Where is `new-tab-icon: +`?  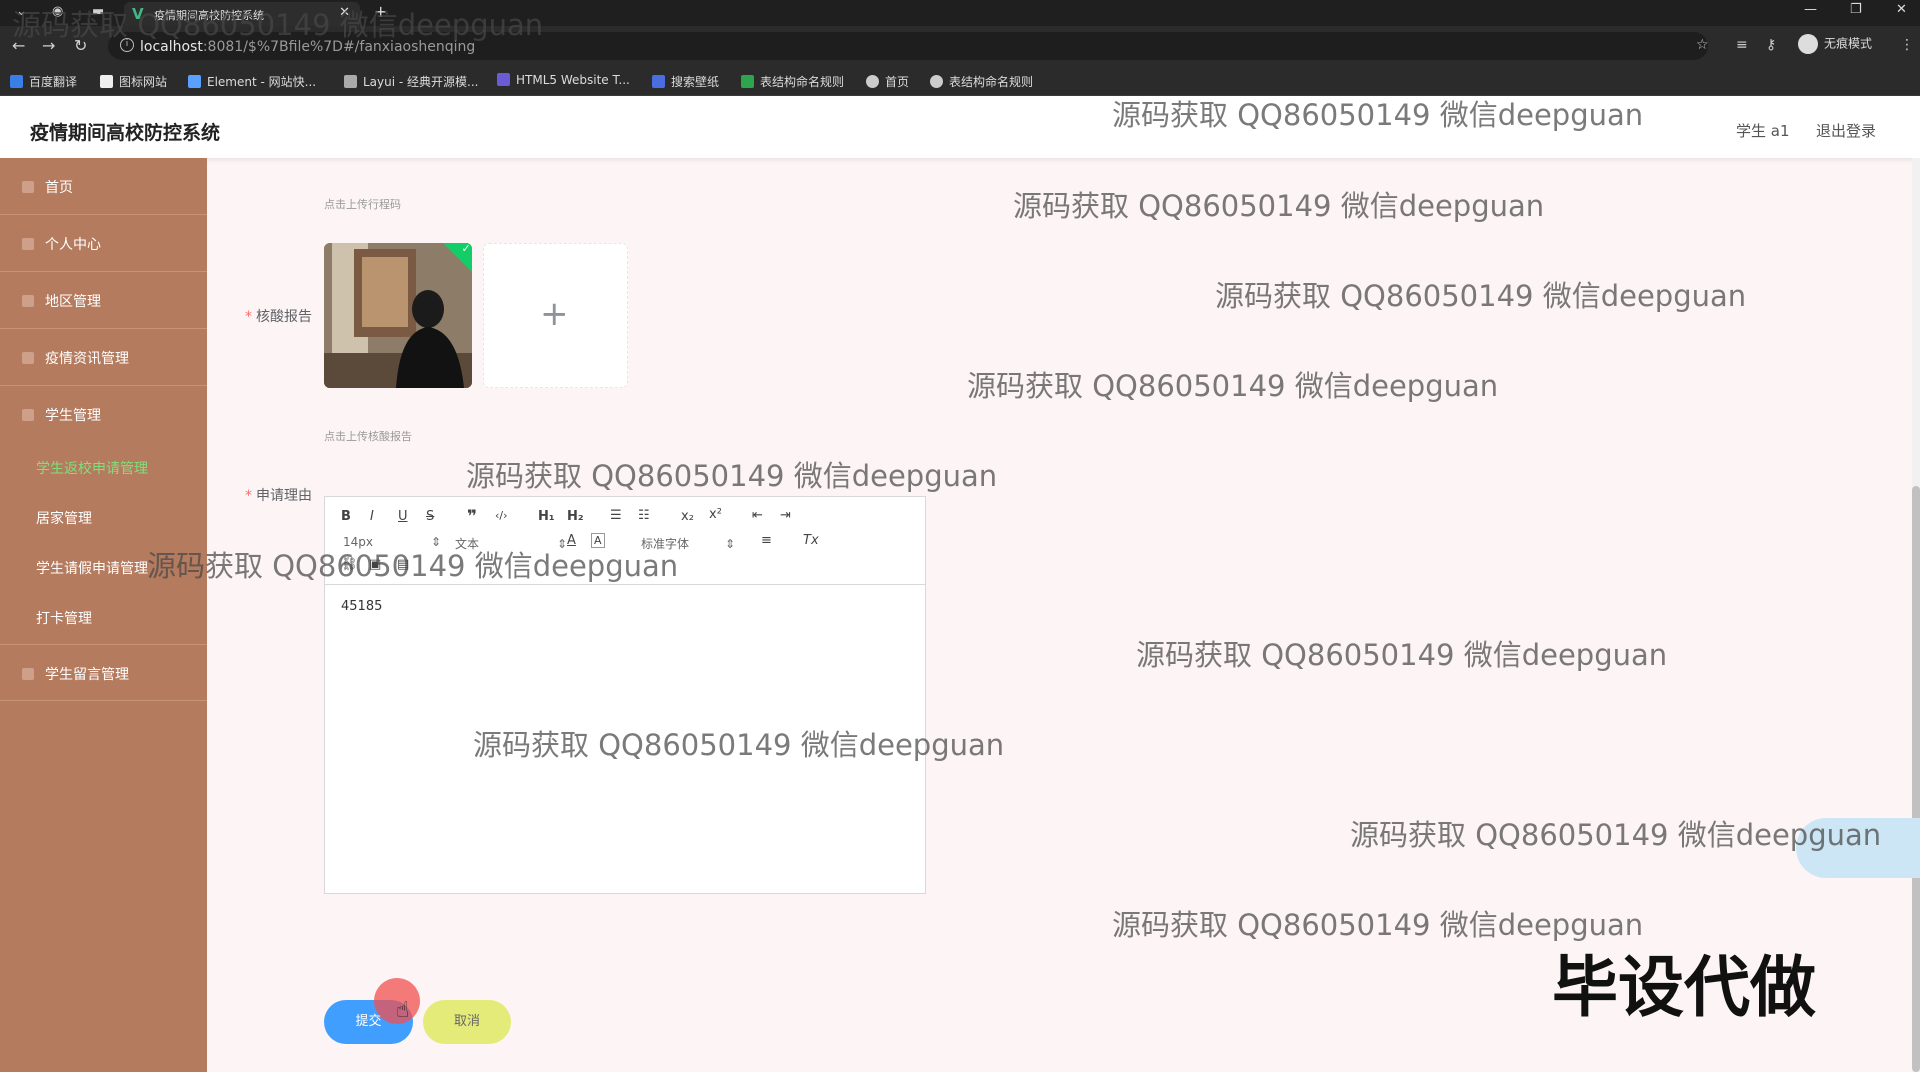
new-tab-icon: + is located at coordinates (380, 11).